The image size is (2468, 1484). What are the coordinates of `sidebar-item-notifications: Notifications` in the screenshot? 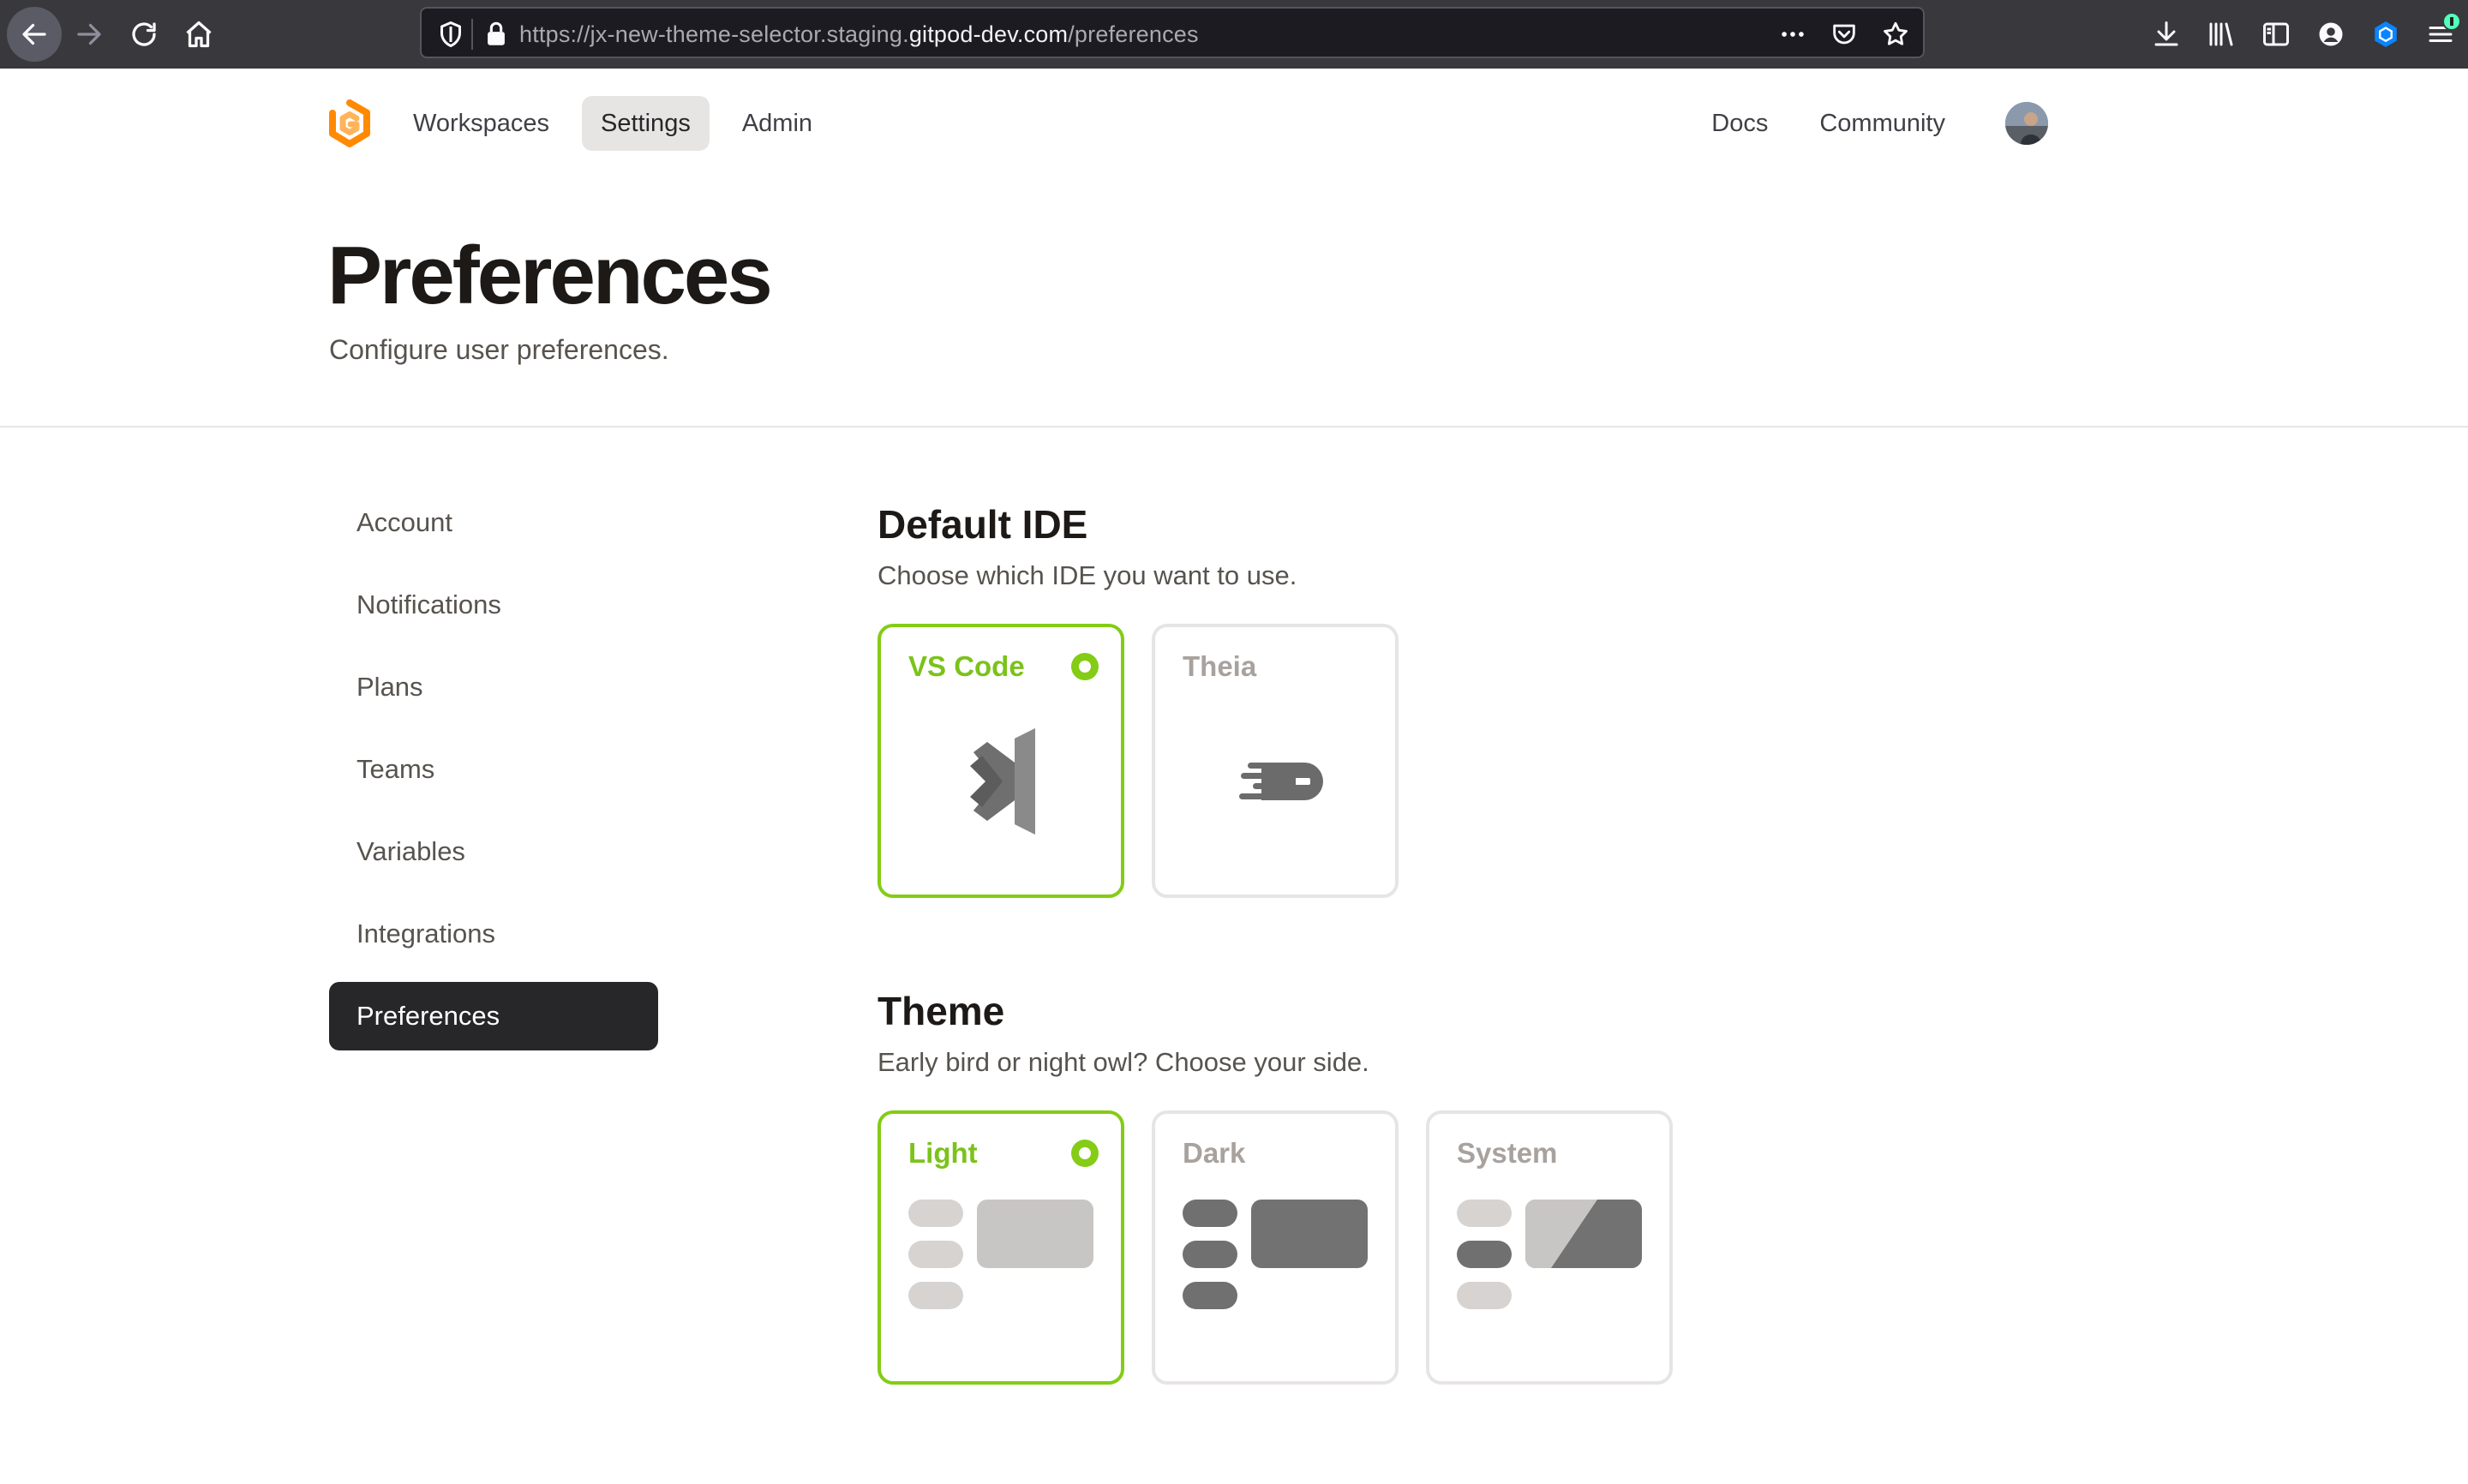 It's located at (493, 605).